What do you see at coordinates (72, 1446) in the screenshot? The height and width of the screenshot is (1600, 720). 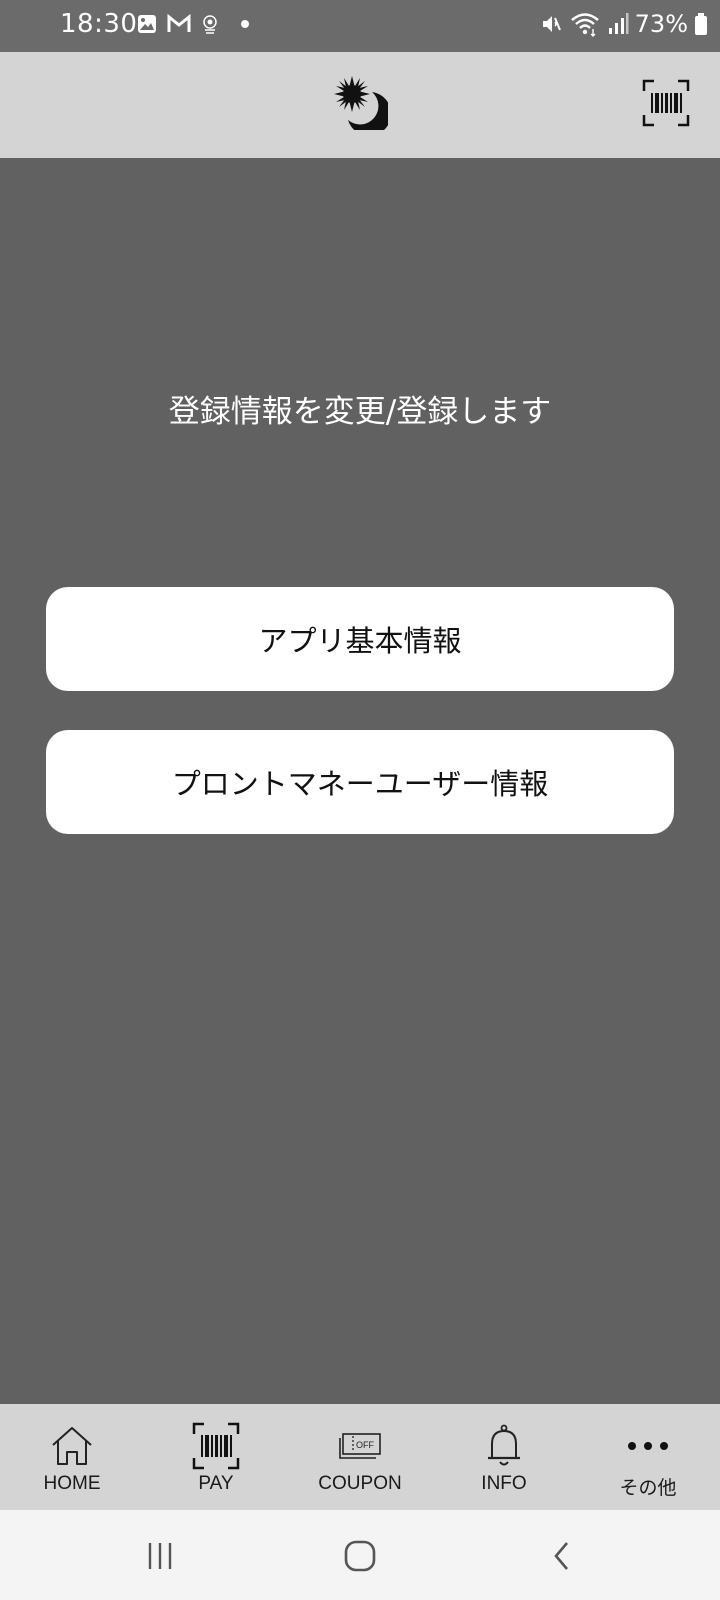 I see `home-icon` at bounding box center [72, 1446].